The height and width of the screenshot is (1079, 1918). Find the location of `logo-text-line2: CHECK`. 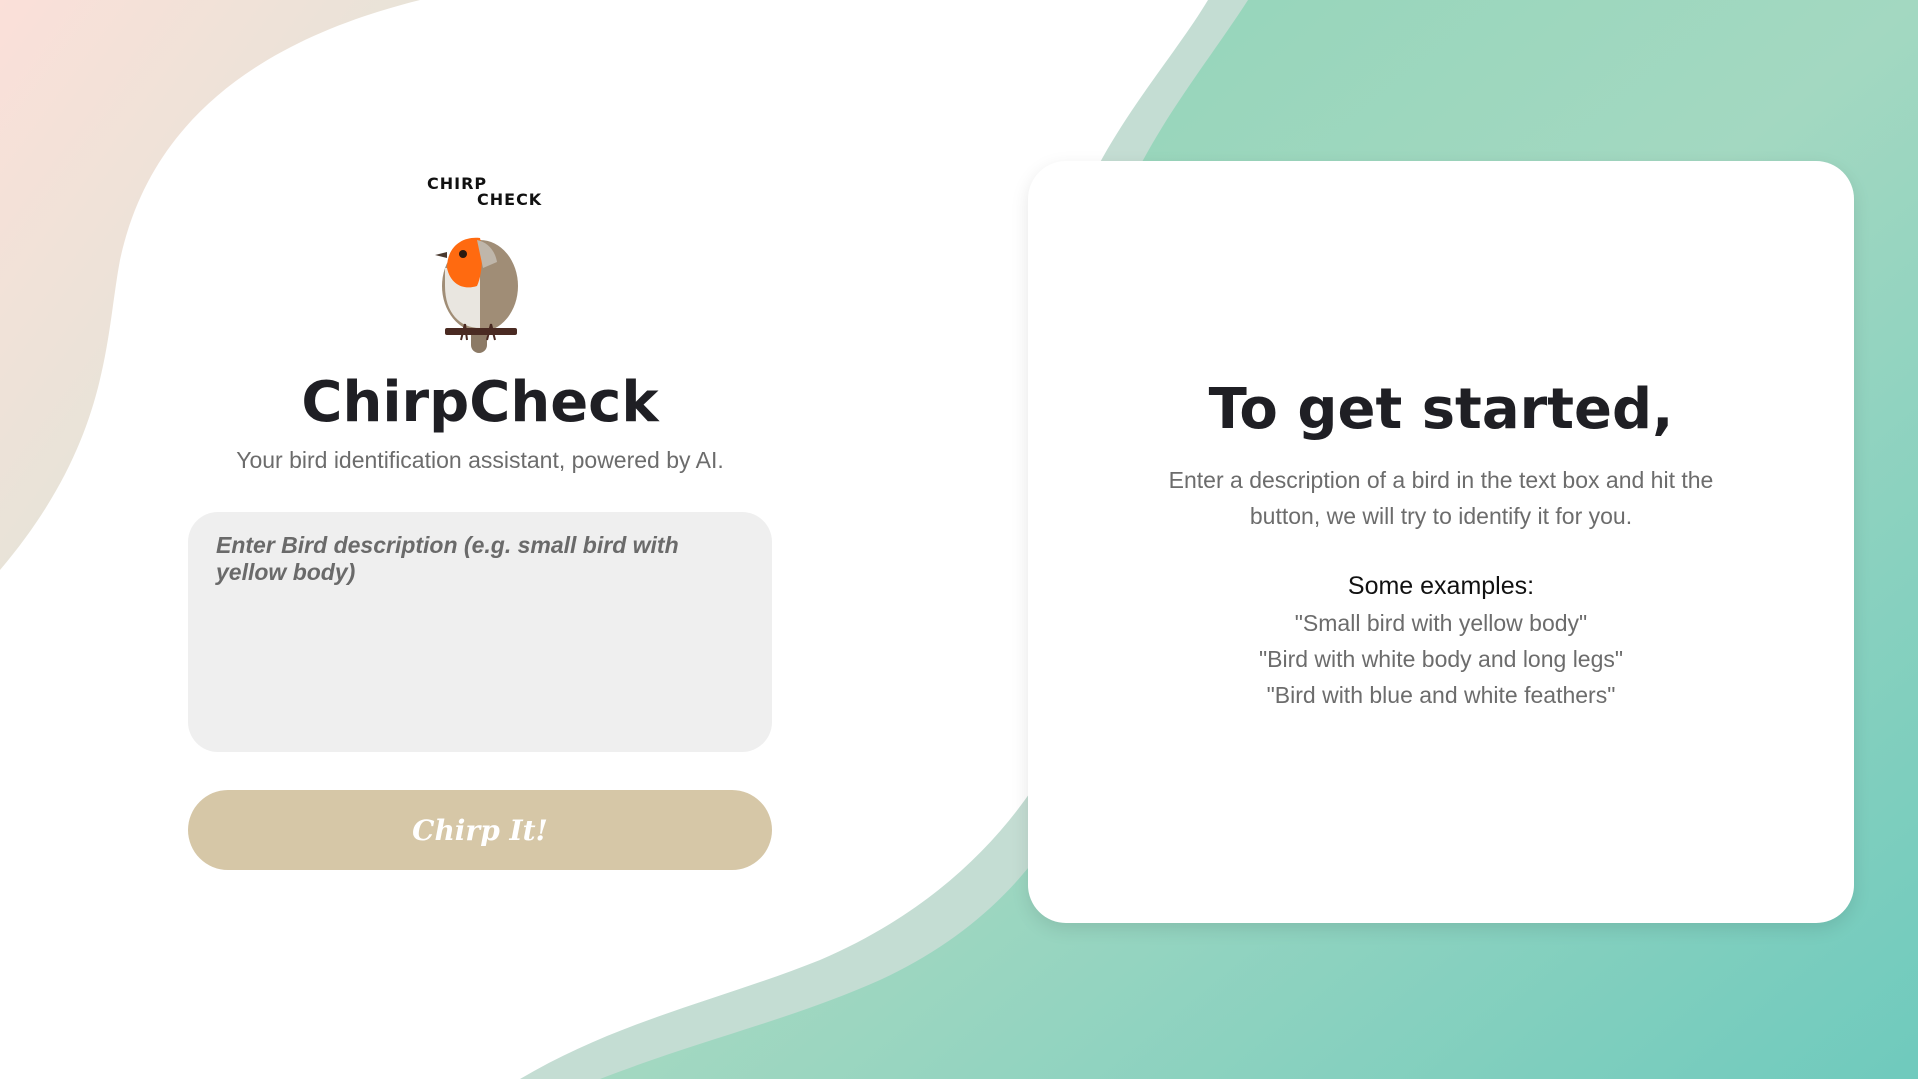

logo-text-line2: CHECK is located at coordinates (510, 199).